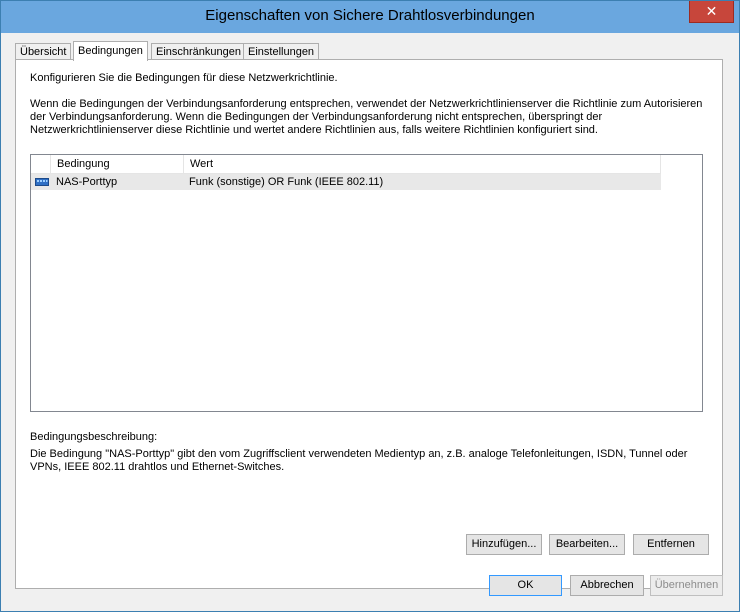  Describe the element at coordinates (199, 51) in the screenshot. I see `tab-constraints: Einschränkungen` at that location.